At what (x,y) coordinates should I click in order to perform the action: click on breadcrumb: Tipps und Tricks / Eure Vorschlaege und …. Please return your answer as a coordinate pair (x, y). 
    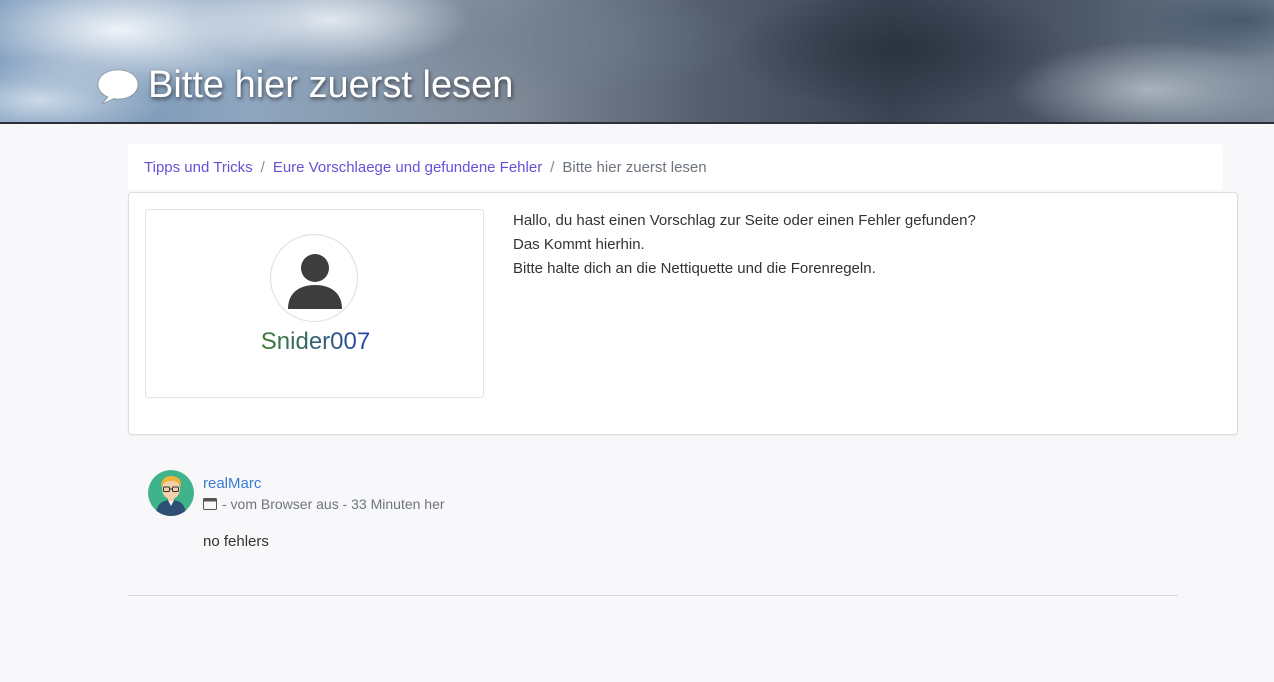
    Looking at the image, I should click on (675, 167).